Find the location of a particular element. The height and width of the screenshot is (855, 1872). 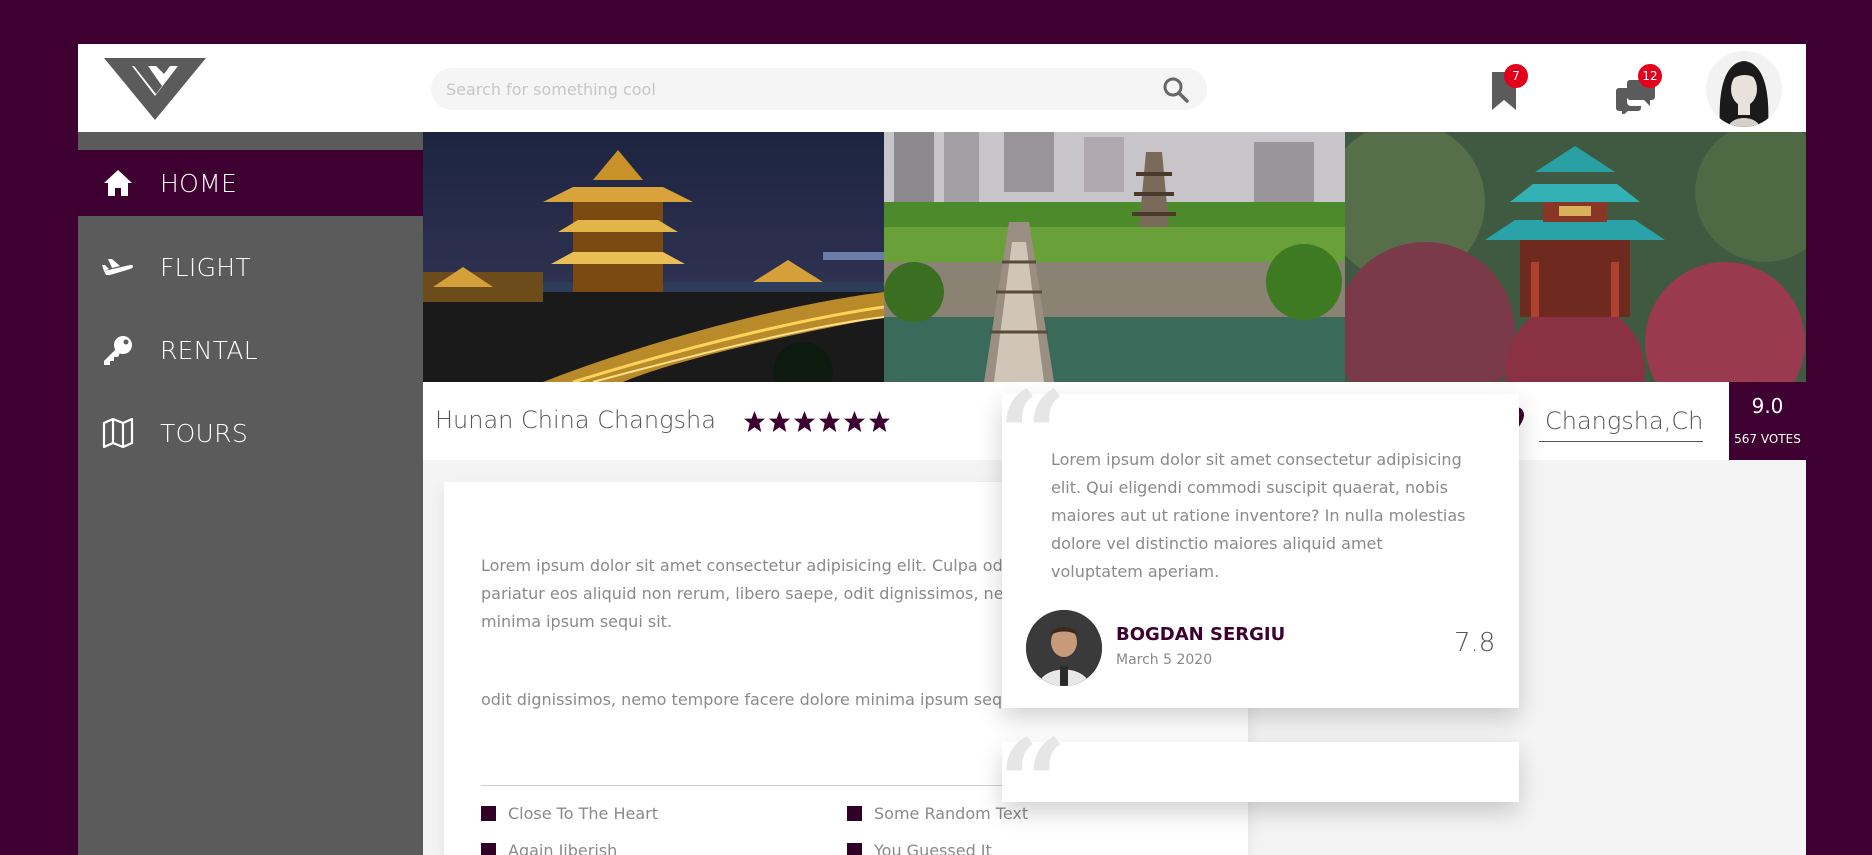

feature-item: You Guessed It is located at coordinates (919, 848).